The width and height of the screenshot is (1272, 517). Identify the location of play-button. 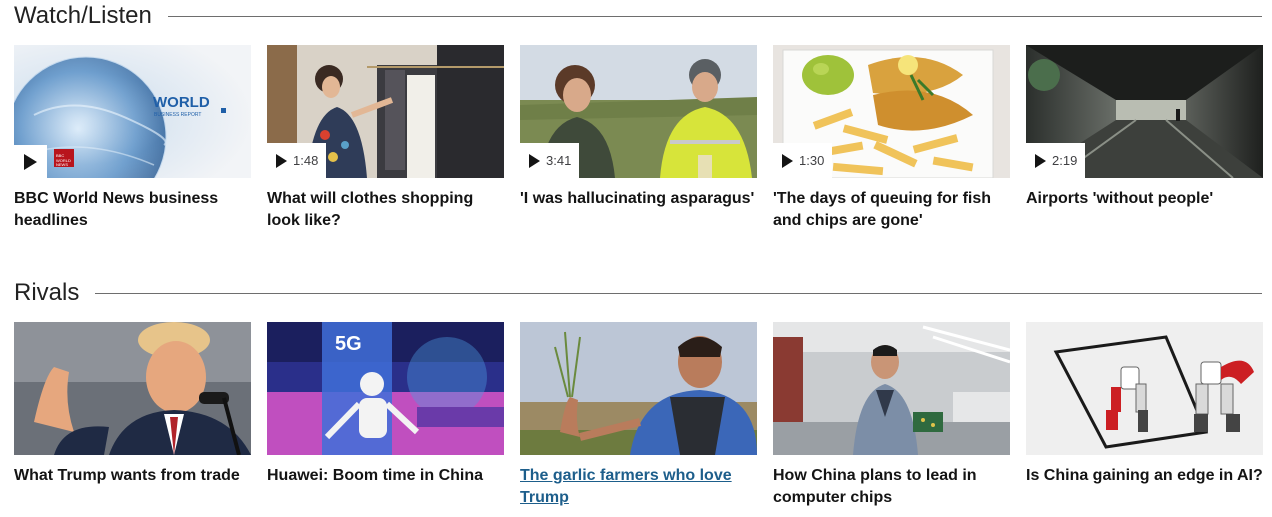
(30, 161).